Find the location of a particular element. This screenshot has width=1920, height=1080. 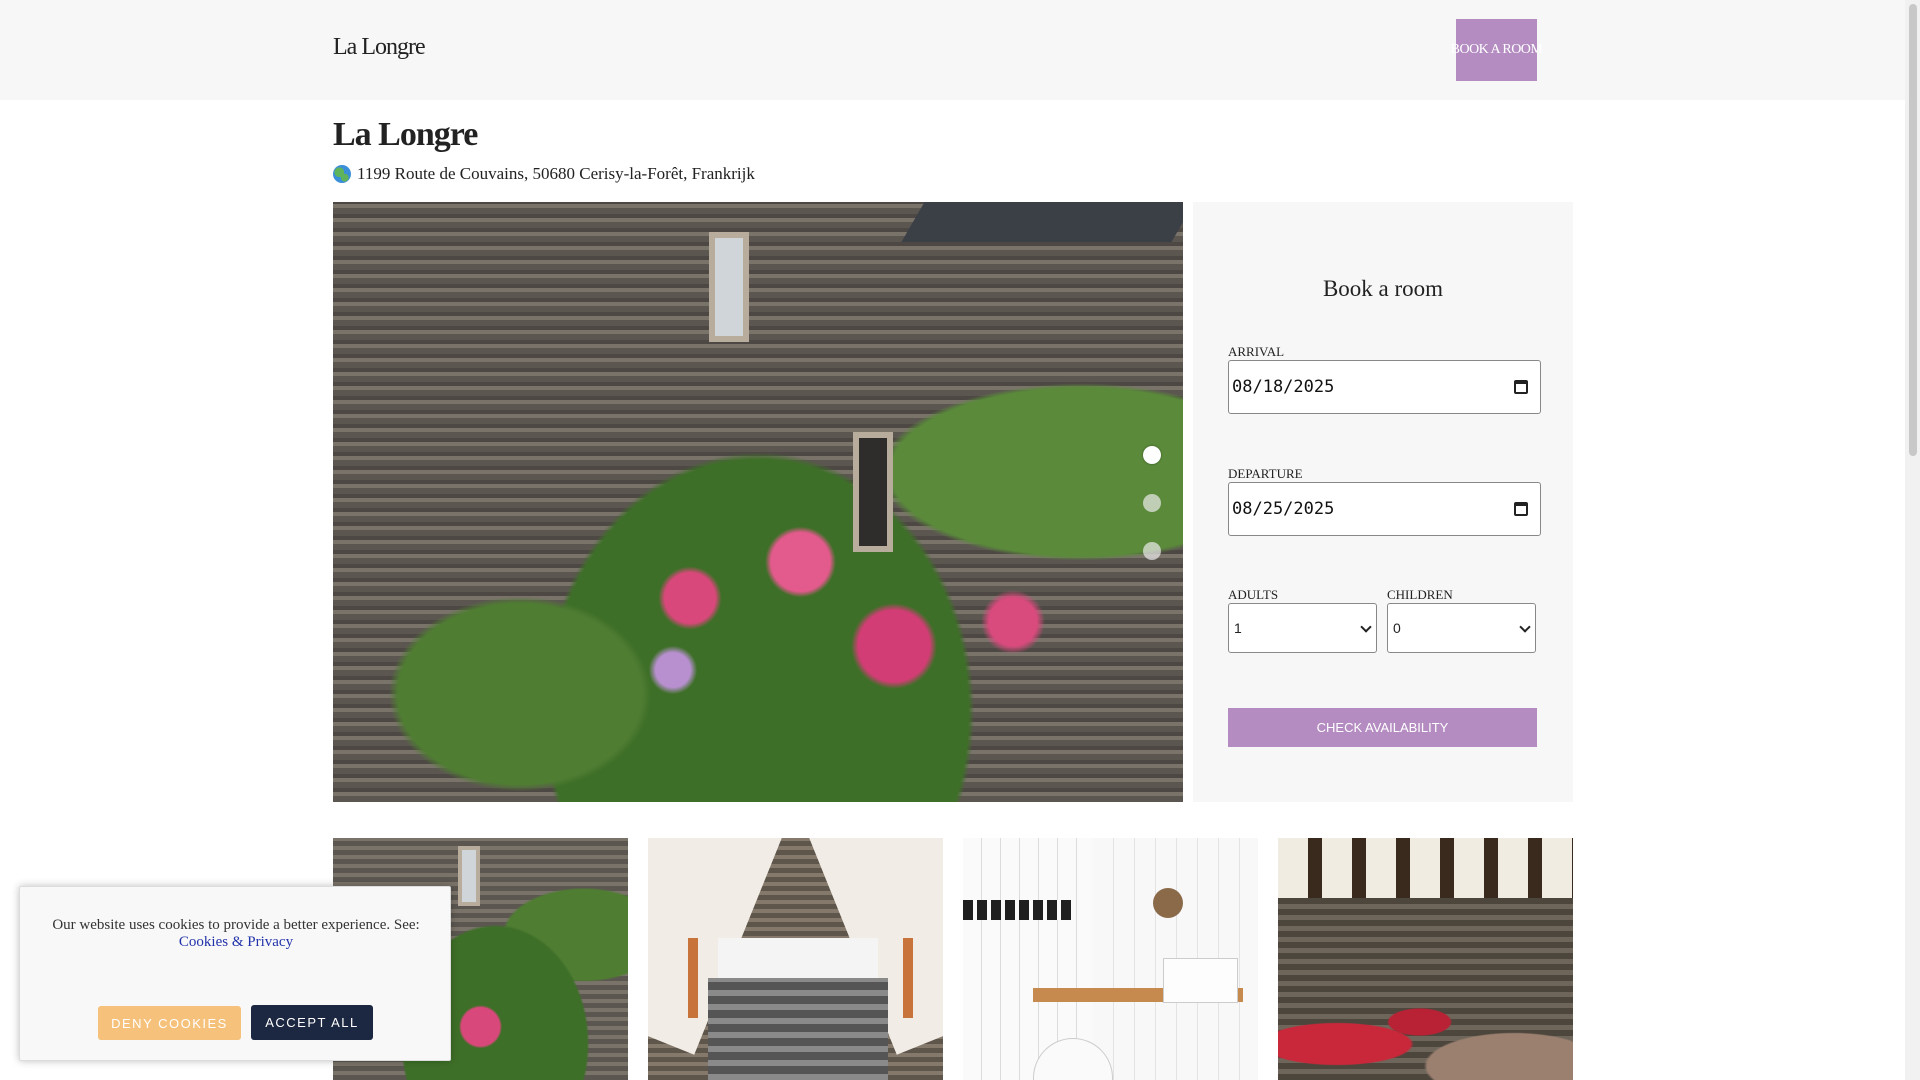

arrival-date-input: 08/18/2025 is located at coordinates (1384, 387).